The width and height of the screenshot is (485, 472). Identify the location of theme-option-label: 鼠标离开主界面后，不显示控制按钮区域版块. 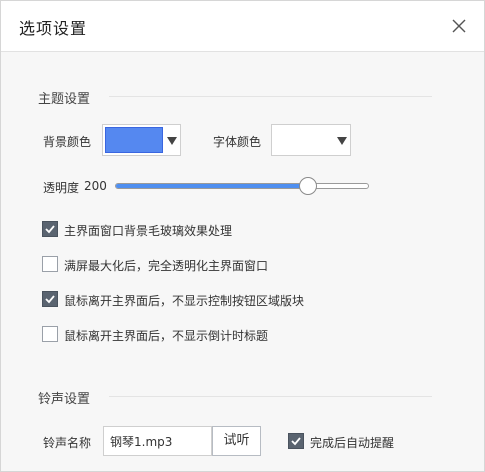
(184, 301).